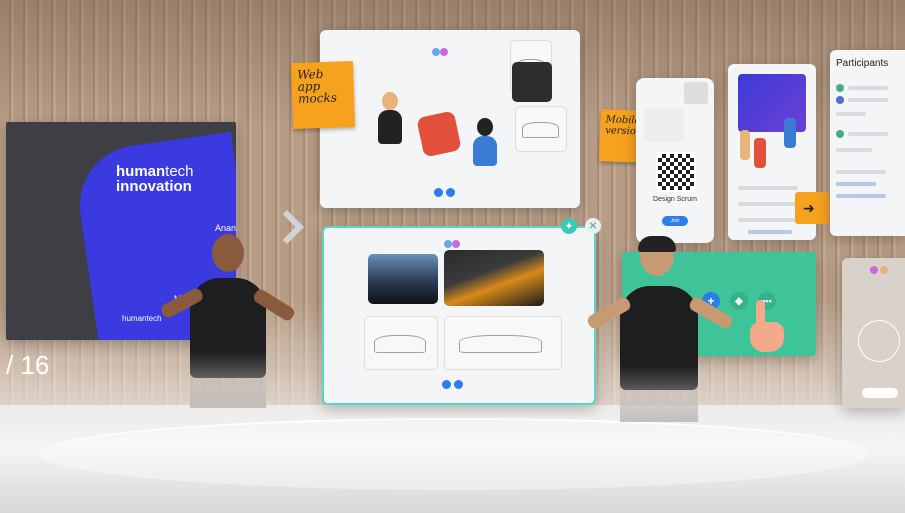 The width and height of the screenshot is (905, 513). I want to click on presenter-right, so click(660, 329).